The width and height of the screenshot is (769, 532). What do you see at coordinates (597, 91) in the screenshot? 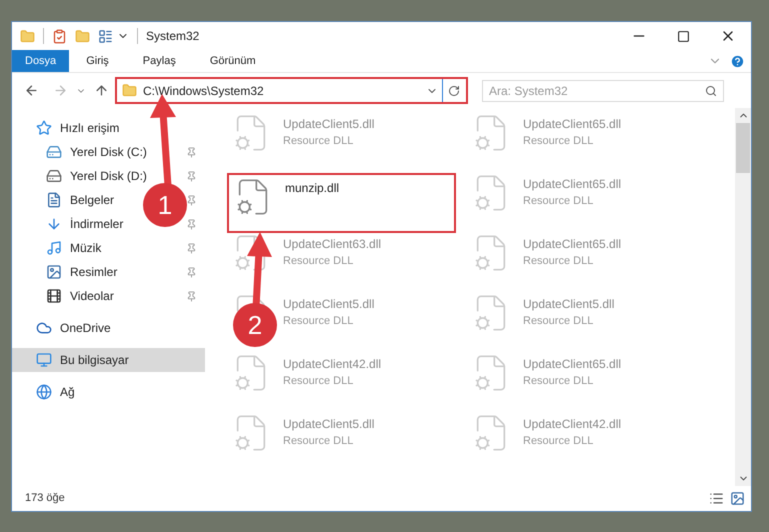
I see `search-input: Ara: System32` at bounding box center [597, 91].